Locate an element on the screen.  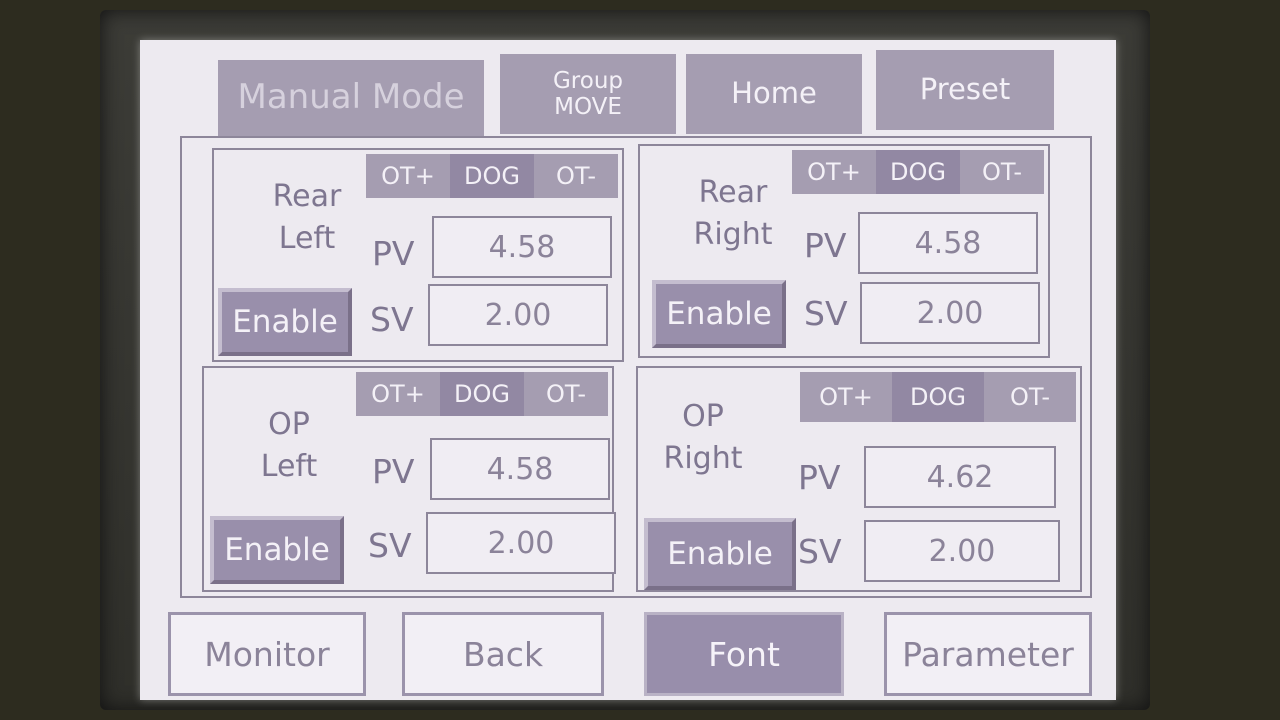
back-button: Back is located at coordinates (503, 654).